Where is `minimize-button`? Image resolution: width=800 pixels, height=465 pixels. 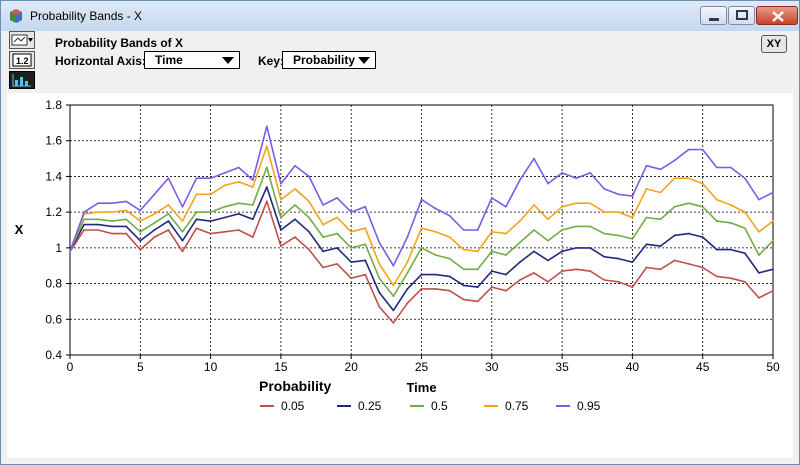 minimize-button is located at coordinates (713, 15).